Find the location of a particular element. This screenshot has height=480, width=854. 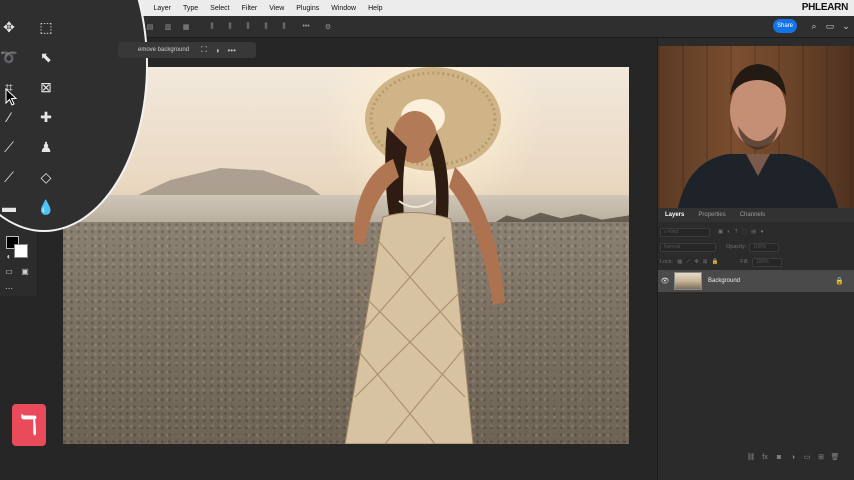

lock-all-icon: 🔒 is located at coordinates (714, 262).